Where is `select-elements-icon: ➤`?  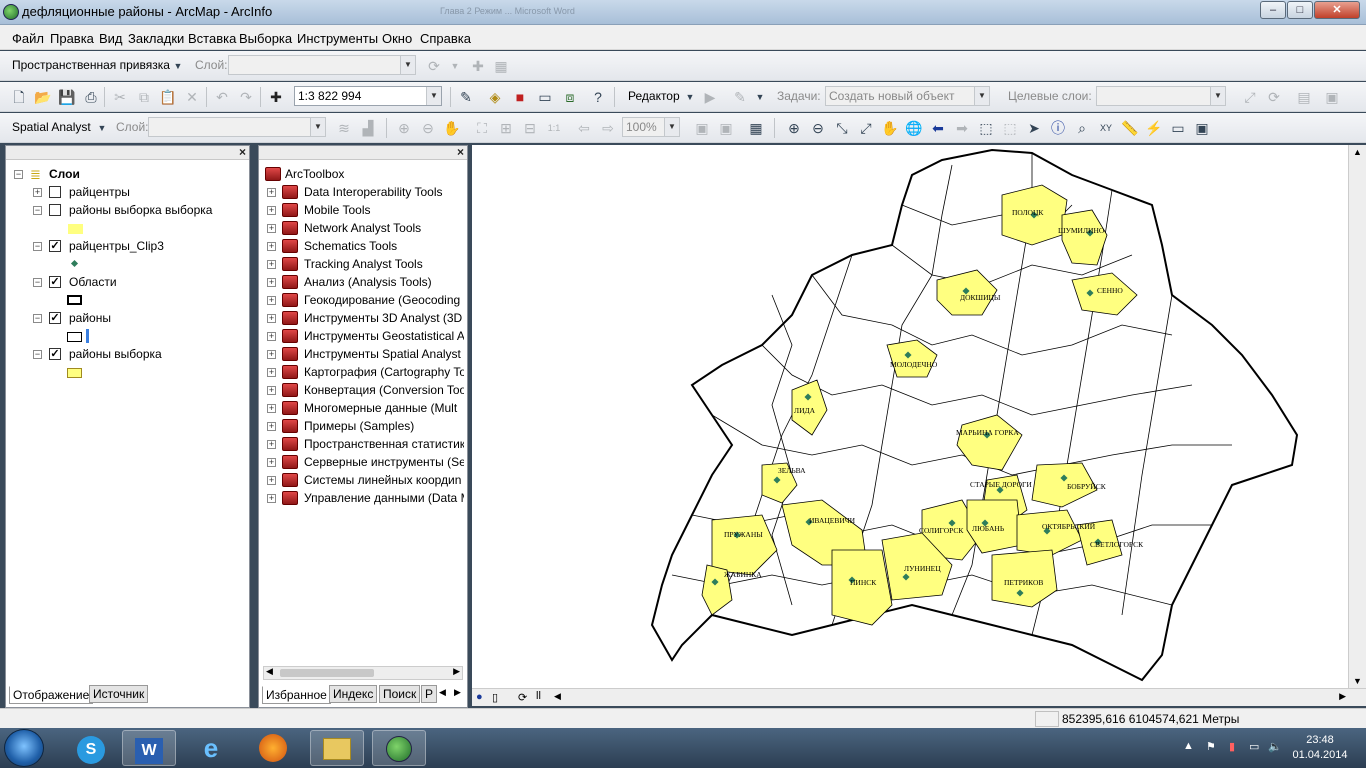 select-elements-icon: ➤ is located at coordinates (1034, 128).